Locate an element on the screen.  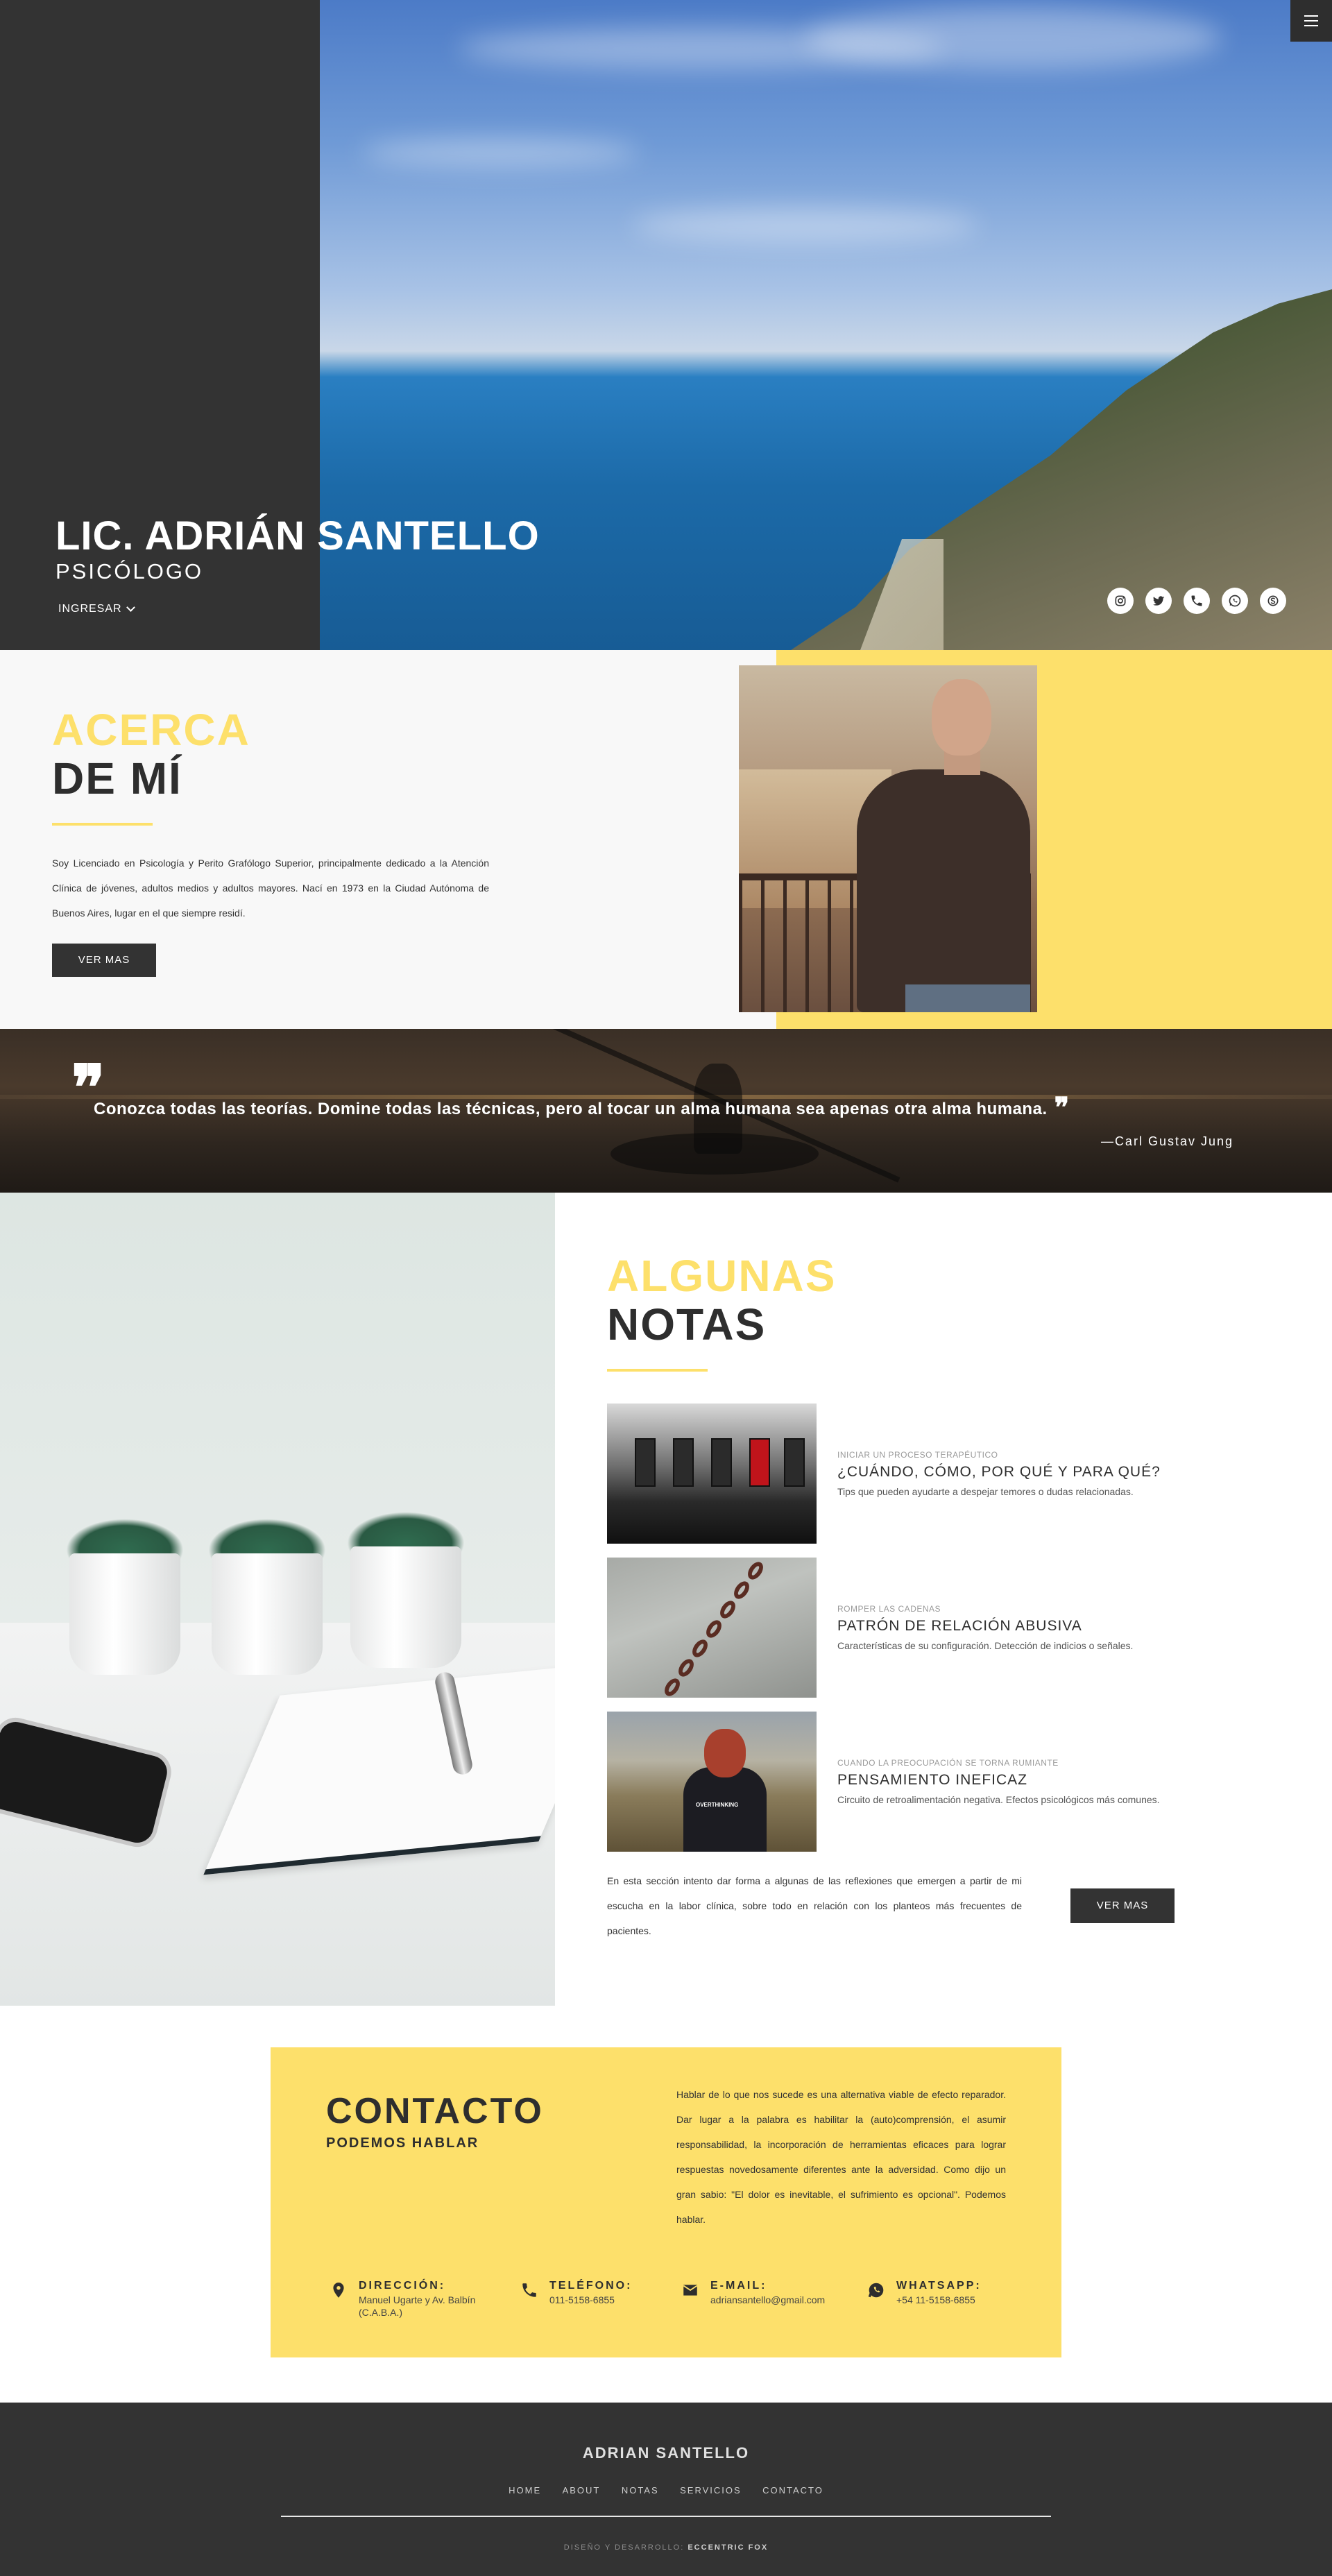
contact-value: 011-5158-6855 is located at coordinates (590, 2300).